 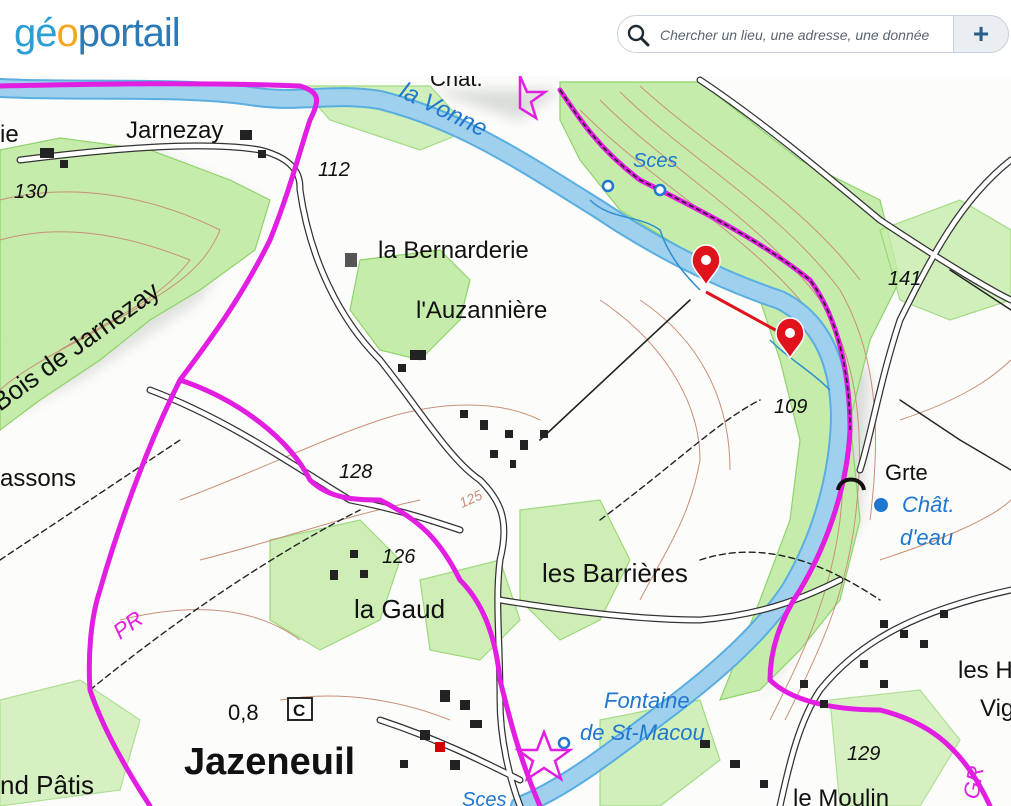 I want to click on label-chat-top: Chat., so click(x=456, y=83).